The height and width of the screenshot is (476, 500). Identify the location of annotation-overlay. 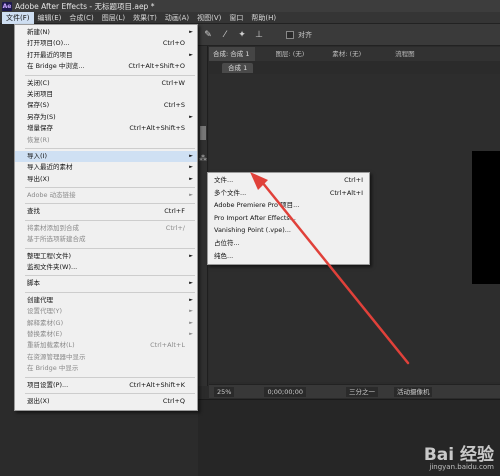
(330, 268).